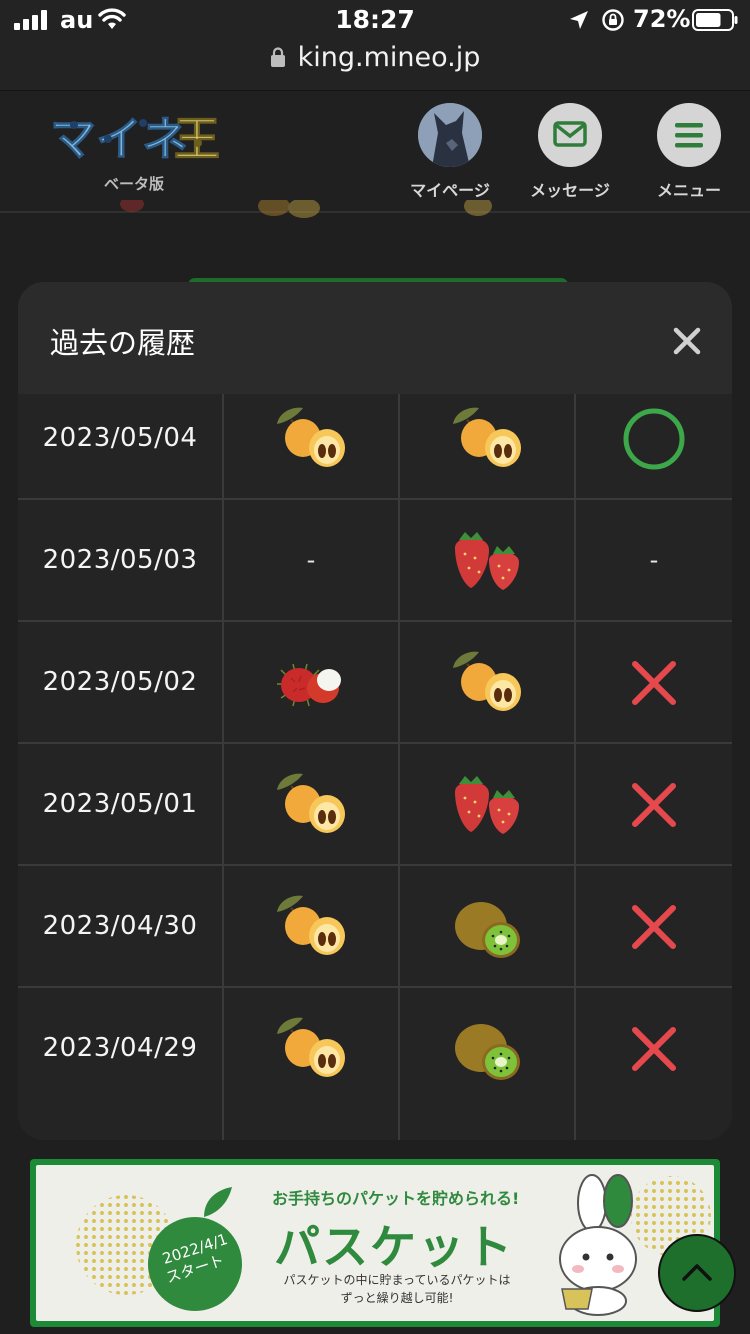 Image resolution: width=750 pixels, height=1334 pixels. Describe the element at coordinates (375, 338) in the screenshot. I see `modal-header: 過去の履歴` at that location.